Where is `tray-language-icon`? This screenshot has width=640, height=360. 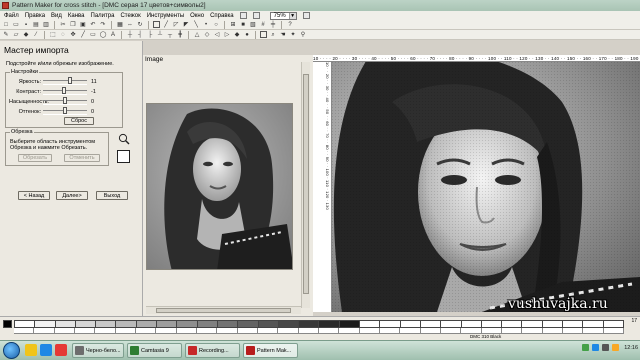
tray-language-icon is located at coordinates (596, 347).